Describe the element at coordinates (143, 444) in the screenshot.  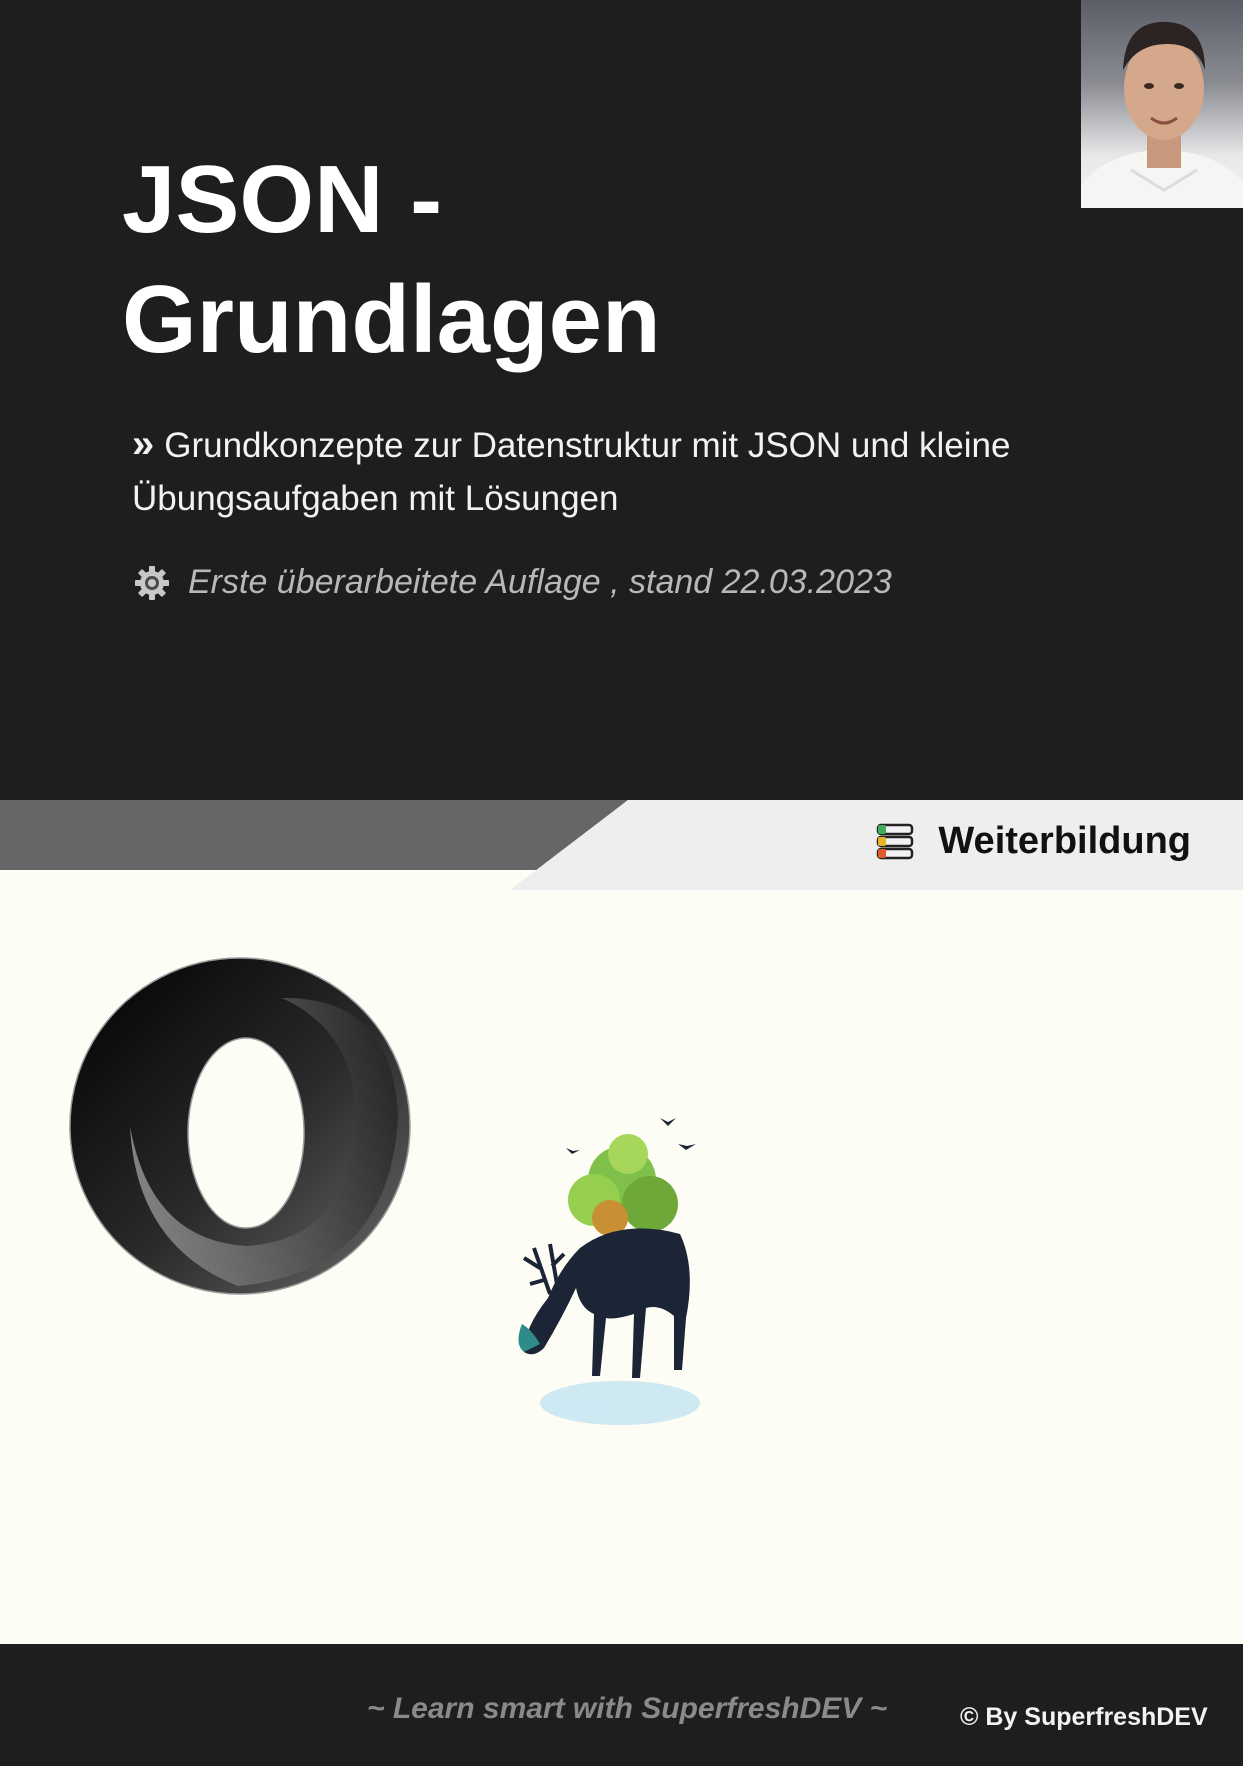
I see `subtitle-marker: »` at that location.